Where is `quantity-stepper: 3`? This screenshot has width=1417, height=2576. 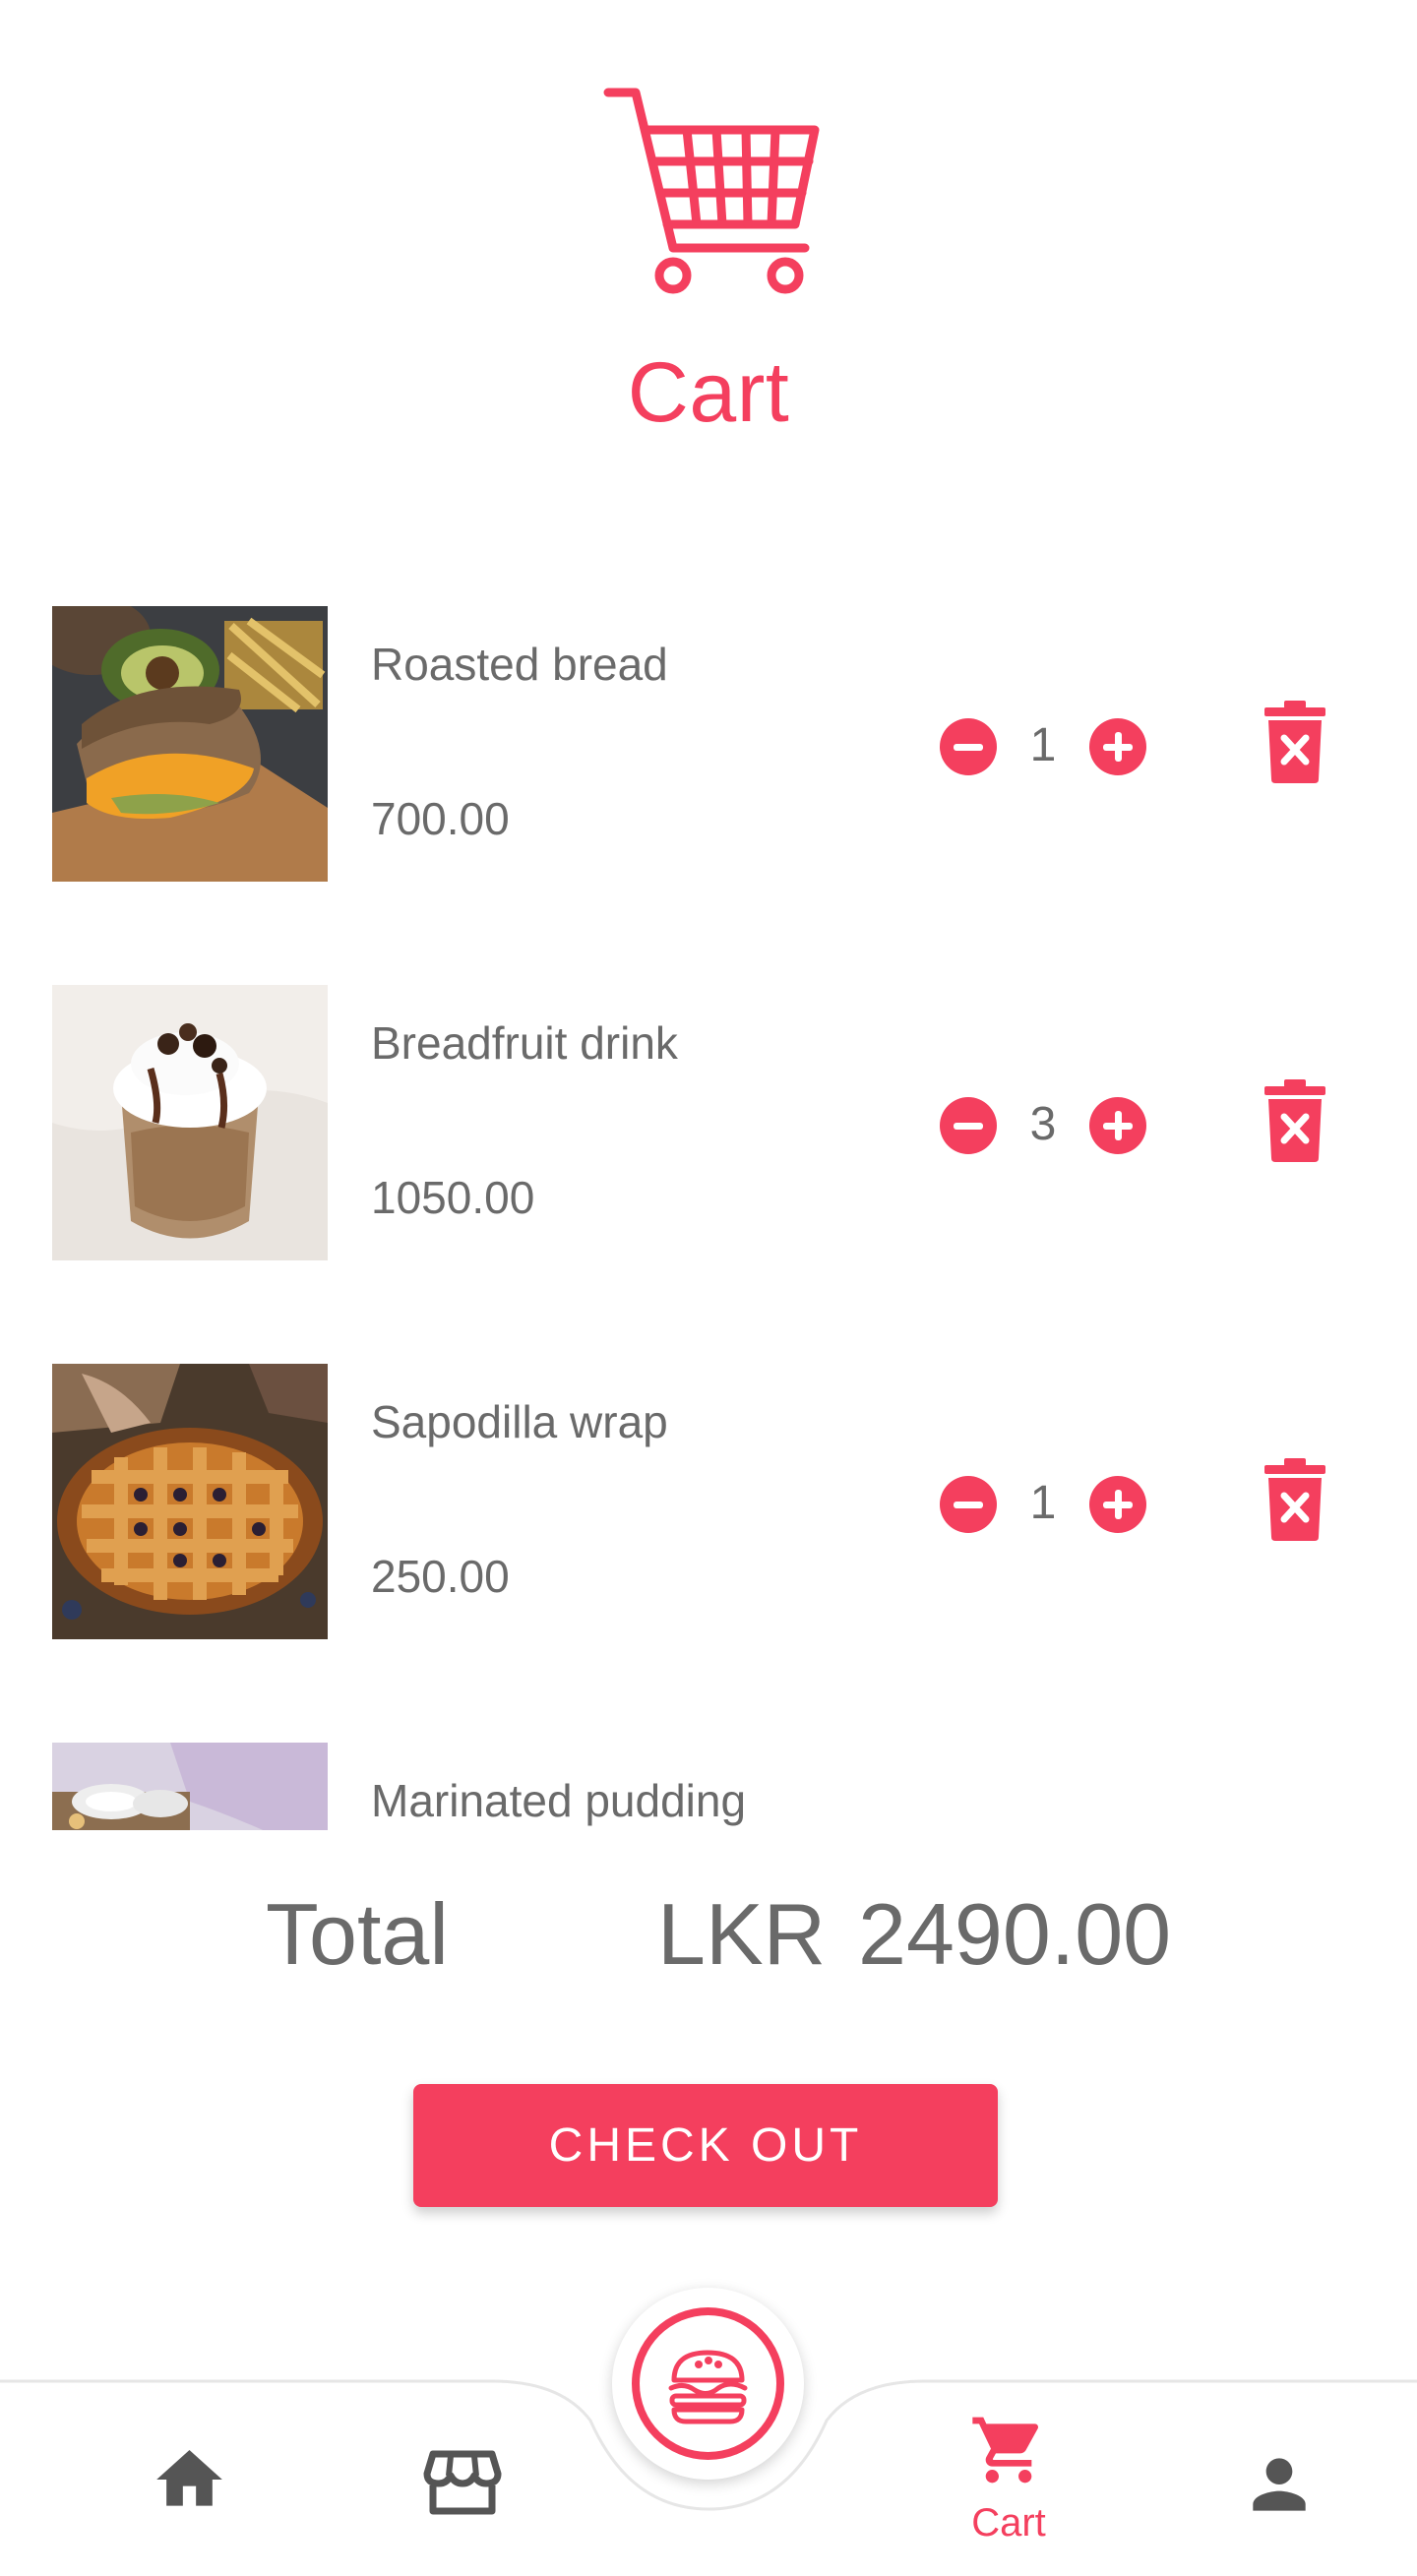 quantity-stepper: 3 is located at coordinates (1045, 1124).